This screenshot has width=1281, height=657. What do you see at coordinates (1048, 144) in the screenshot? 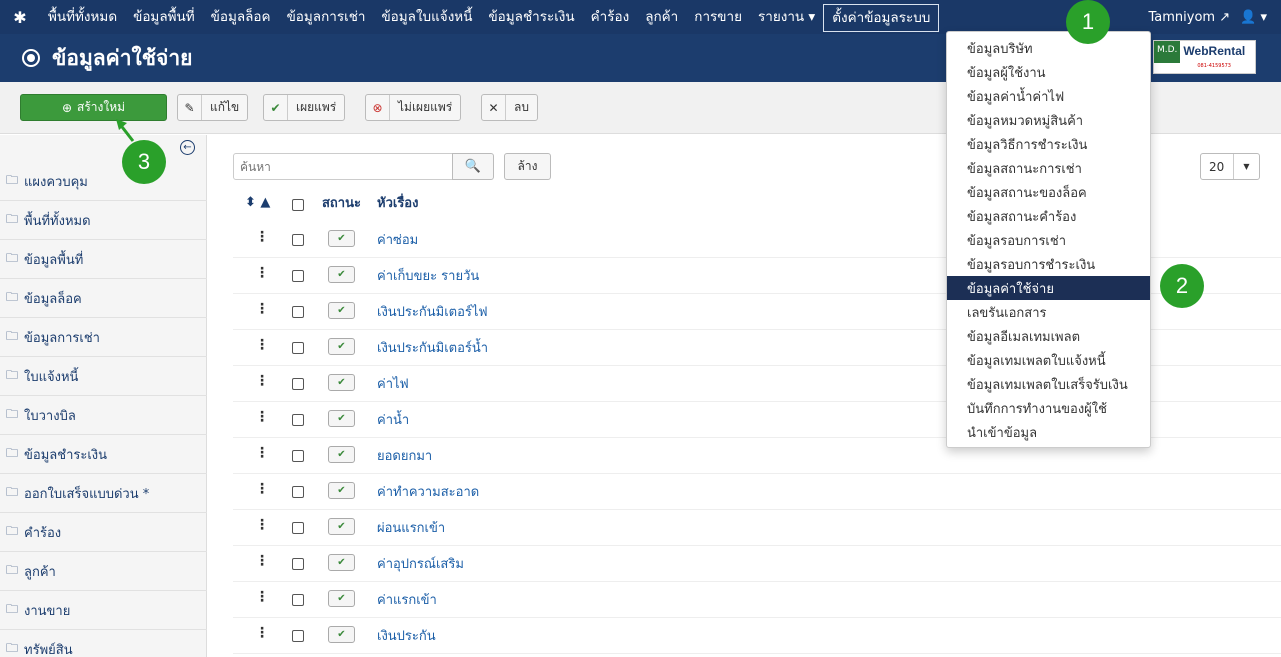
I see `dropdown-item-payment-methods: ข้อมูลวิธีการชำระเงิน` at bounding box center [1048, 144].